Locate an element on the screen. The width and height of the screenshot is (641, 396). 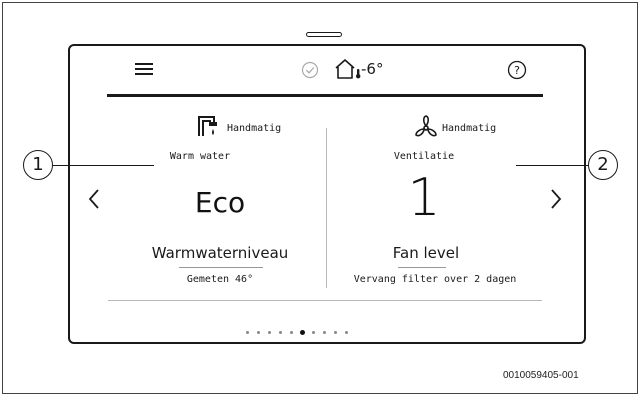
callout-1: 1 is located at coordinates (38, 165).